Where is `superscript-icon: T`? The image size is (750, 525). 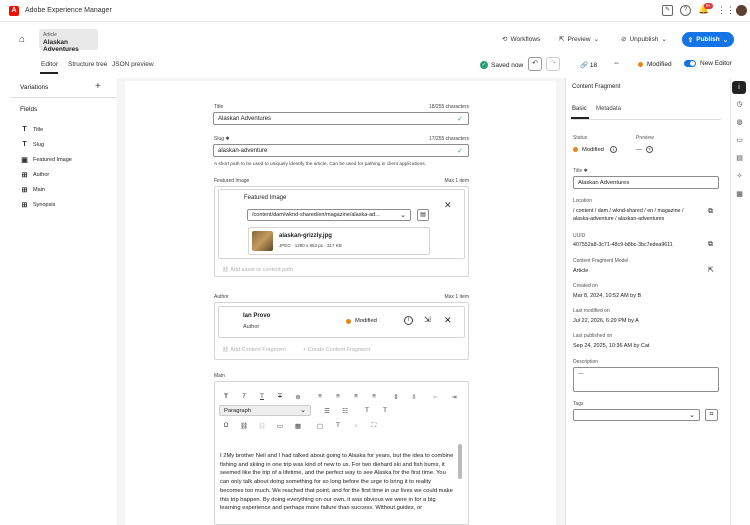 superscript-icon: T is located at coordinates (367, 410).